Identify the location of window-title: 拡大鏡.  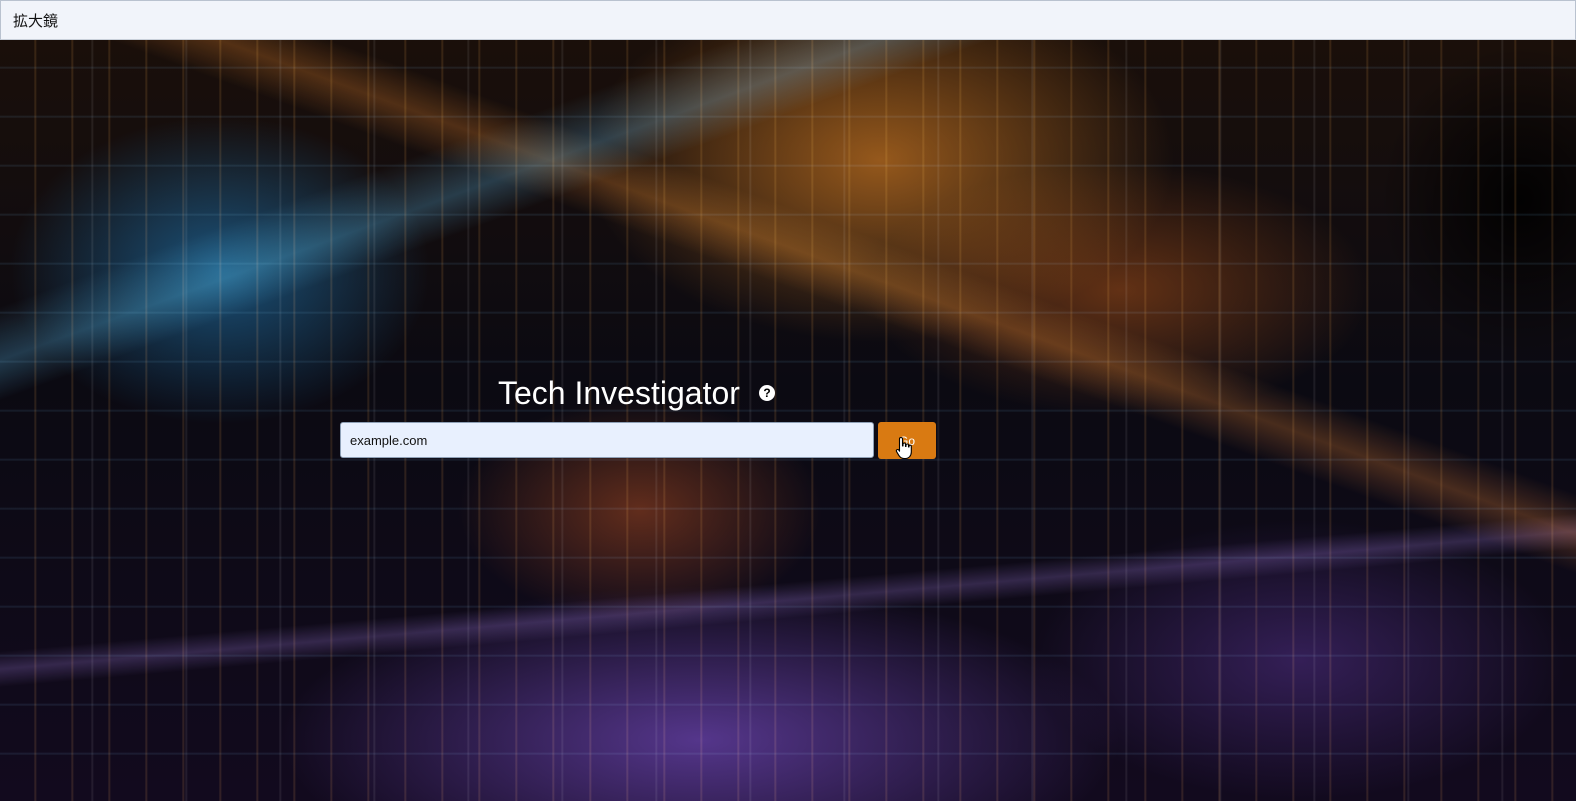
(36, 20).